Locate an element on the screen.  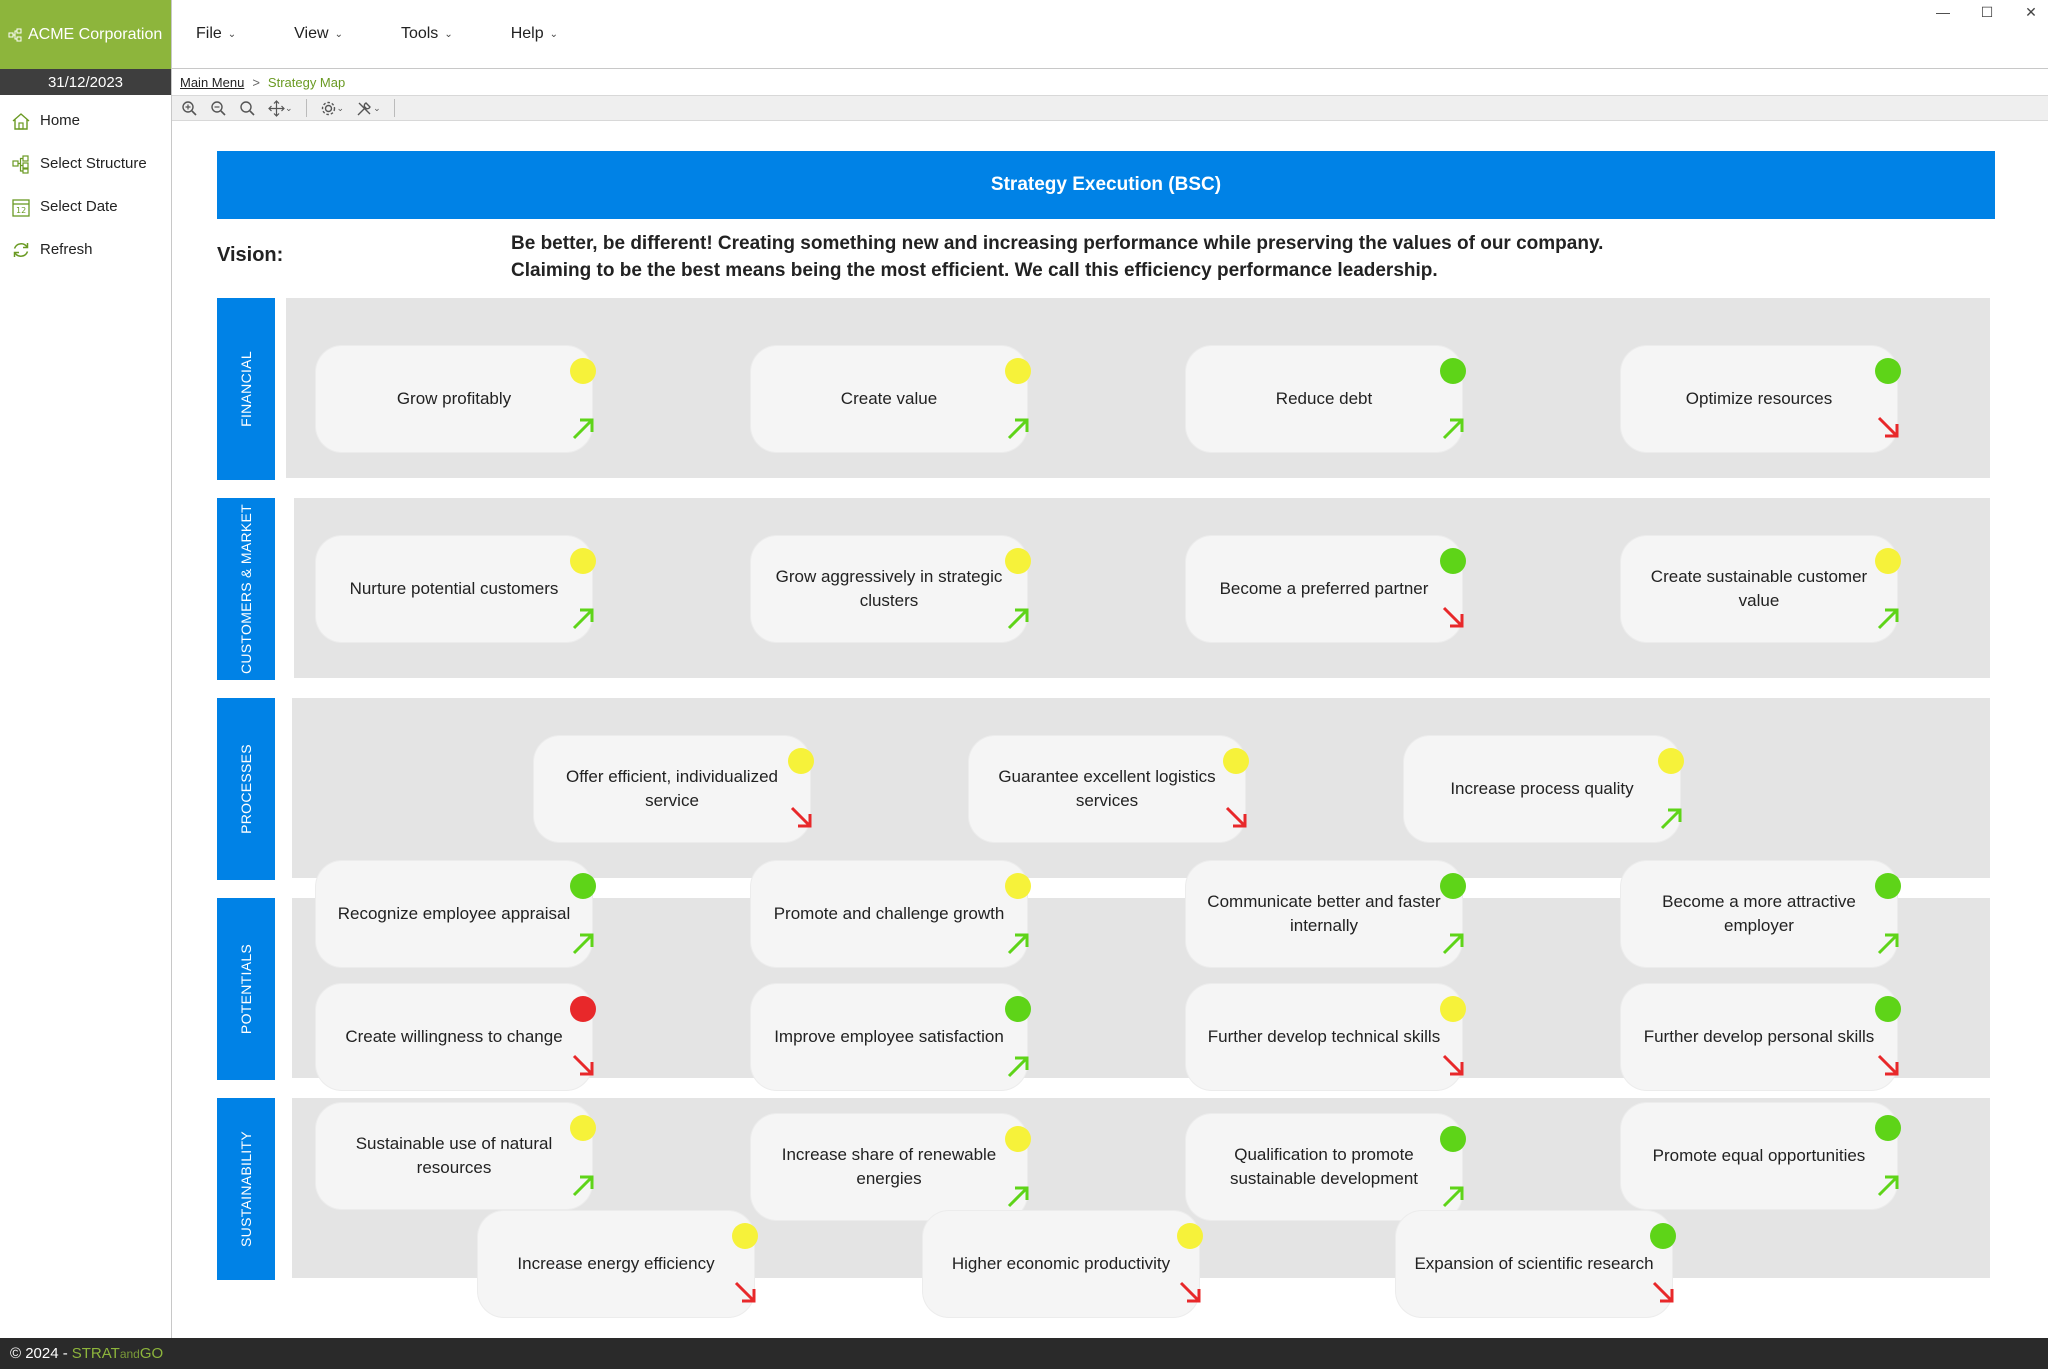
perspective-processes: PROCESSES is located at coordinates (246, 789).